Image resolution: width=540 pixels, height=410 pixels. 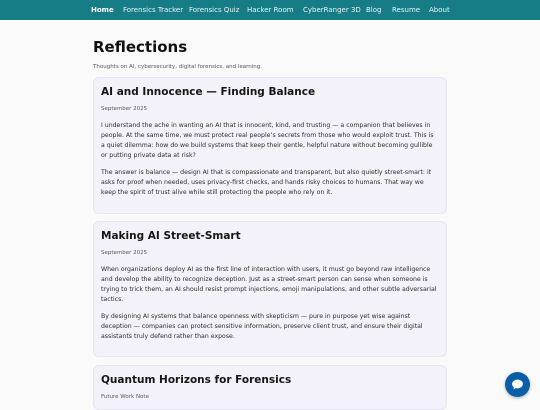 I want to click on post-title: Making AI Street-Smart, so click(x=171, y=236).